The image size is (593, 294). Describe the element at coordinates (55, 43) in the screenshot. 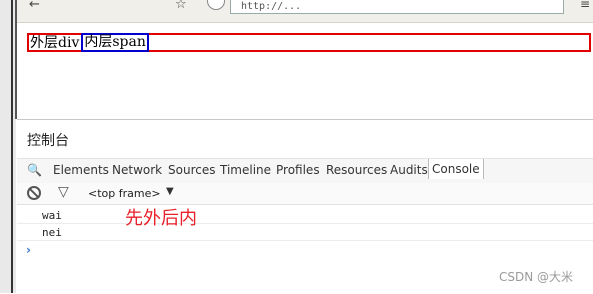

I see `outer-div-label: 外层div` at that location.